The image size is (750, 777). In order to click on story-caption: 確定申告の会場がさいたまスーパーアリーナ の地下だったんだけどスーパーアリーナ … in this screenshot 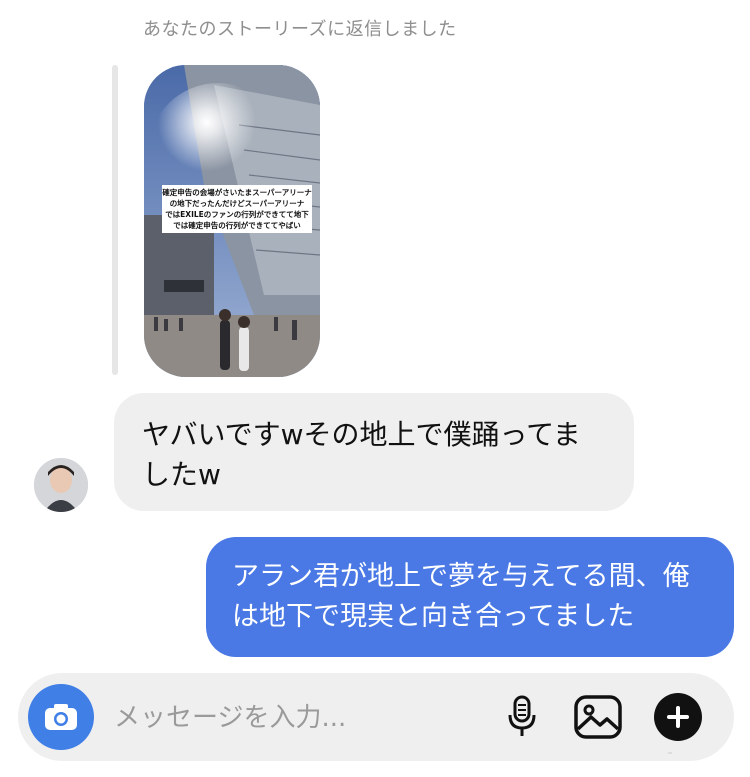, I will do `click(237, 209)`.